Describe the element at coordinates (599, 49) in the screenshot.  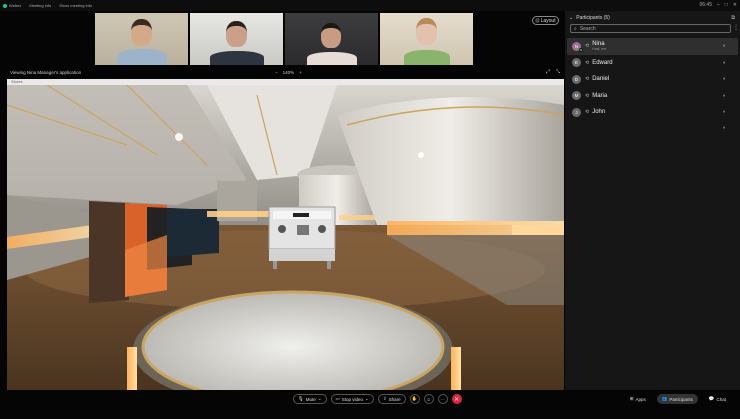
I see `participant-role: Host, me` at that location.